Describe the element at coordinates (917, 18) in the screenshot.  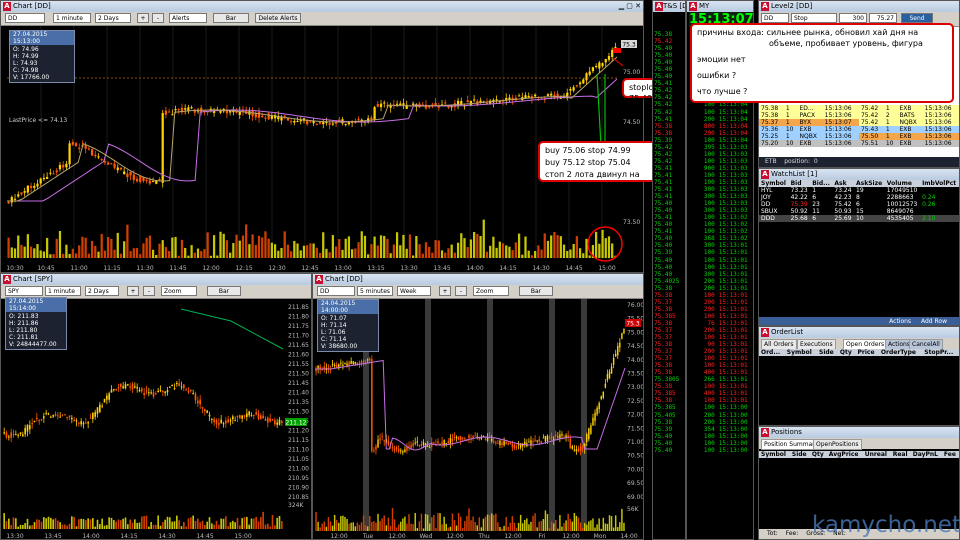
I see `send-order-button: Send` at that location.